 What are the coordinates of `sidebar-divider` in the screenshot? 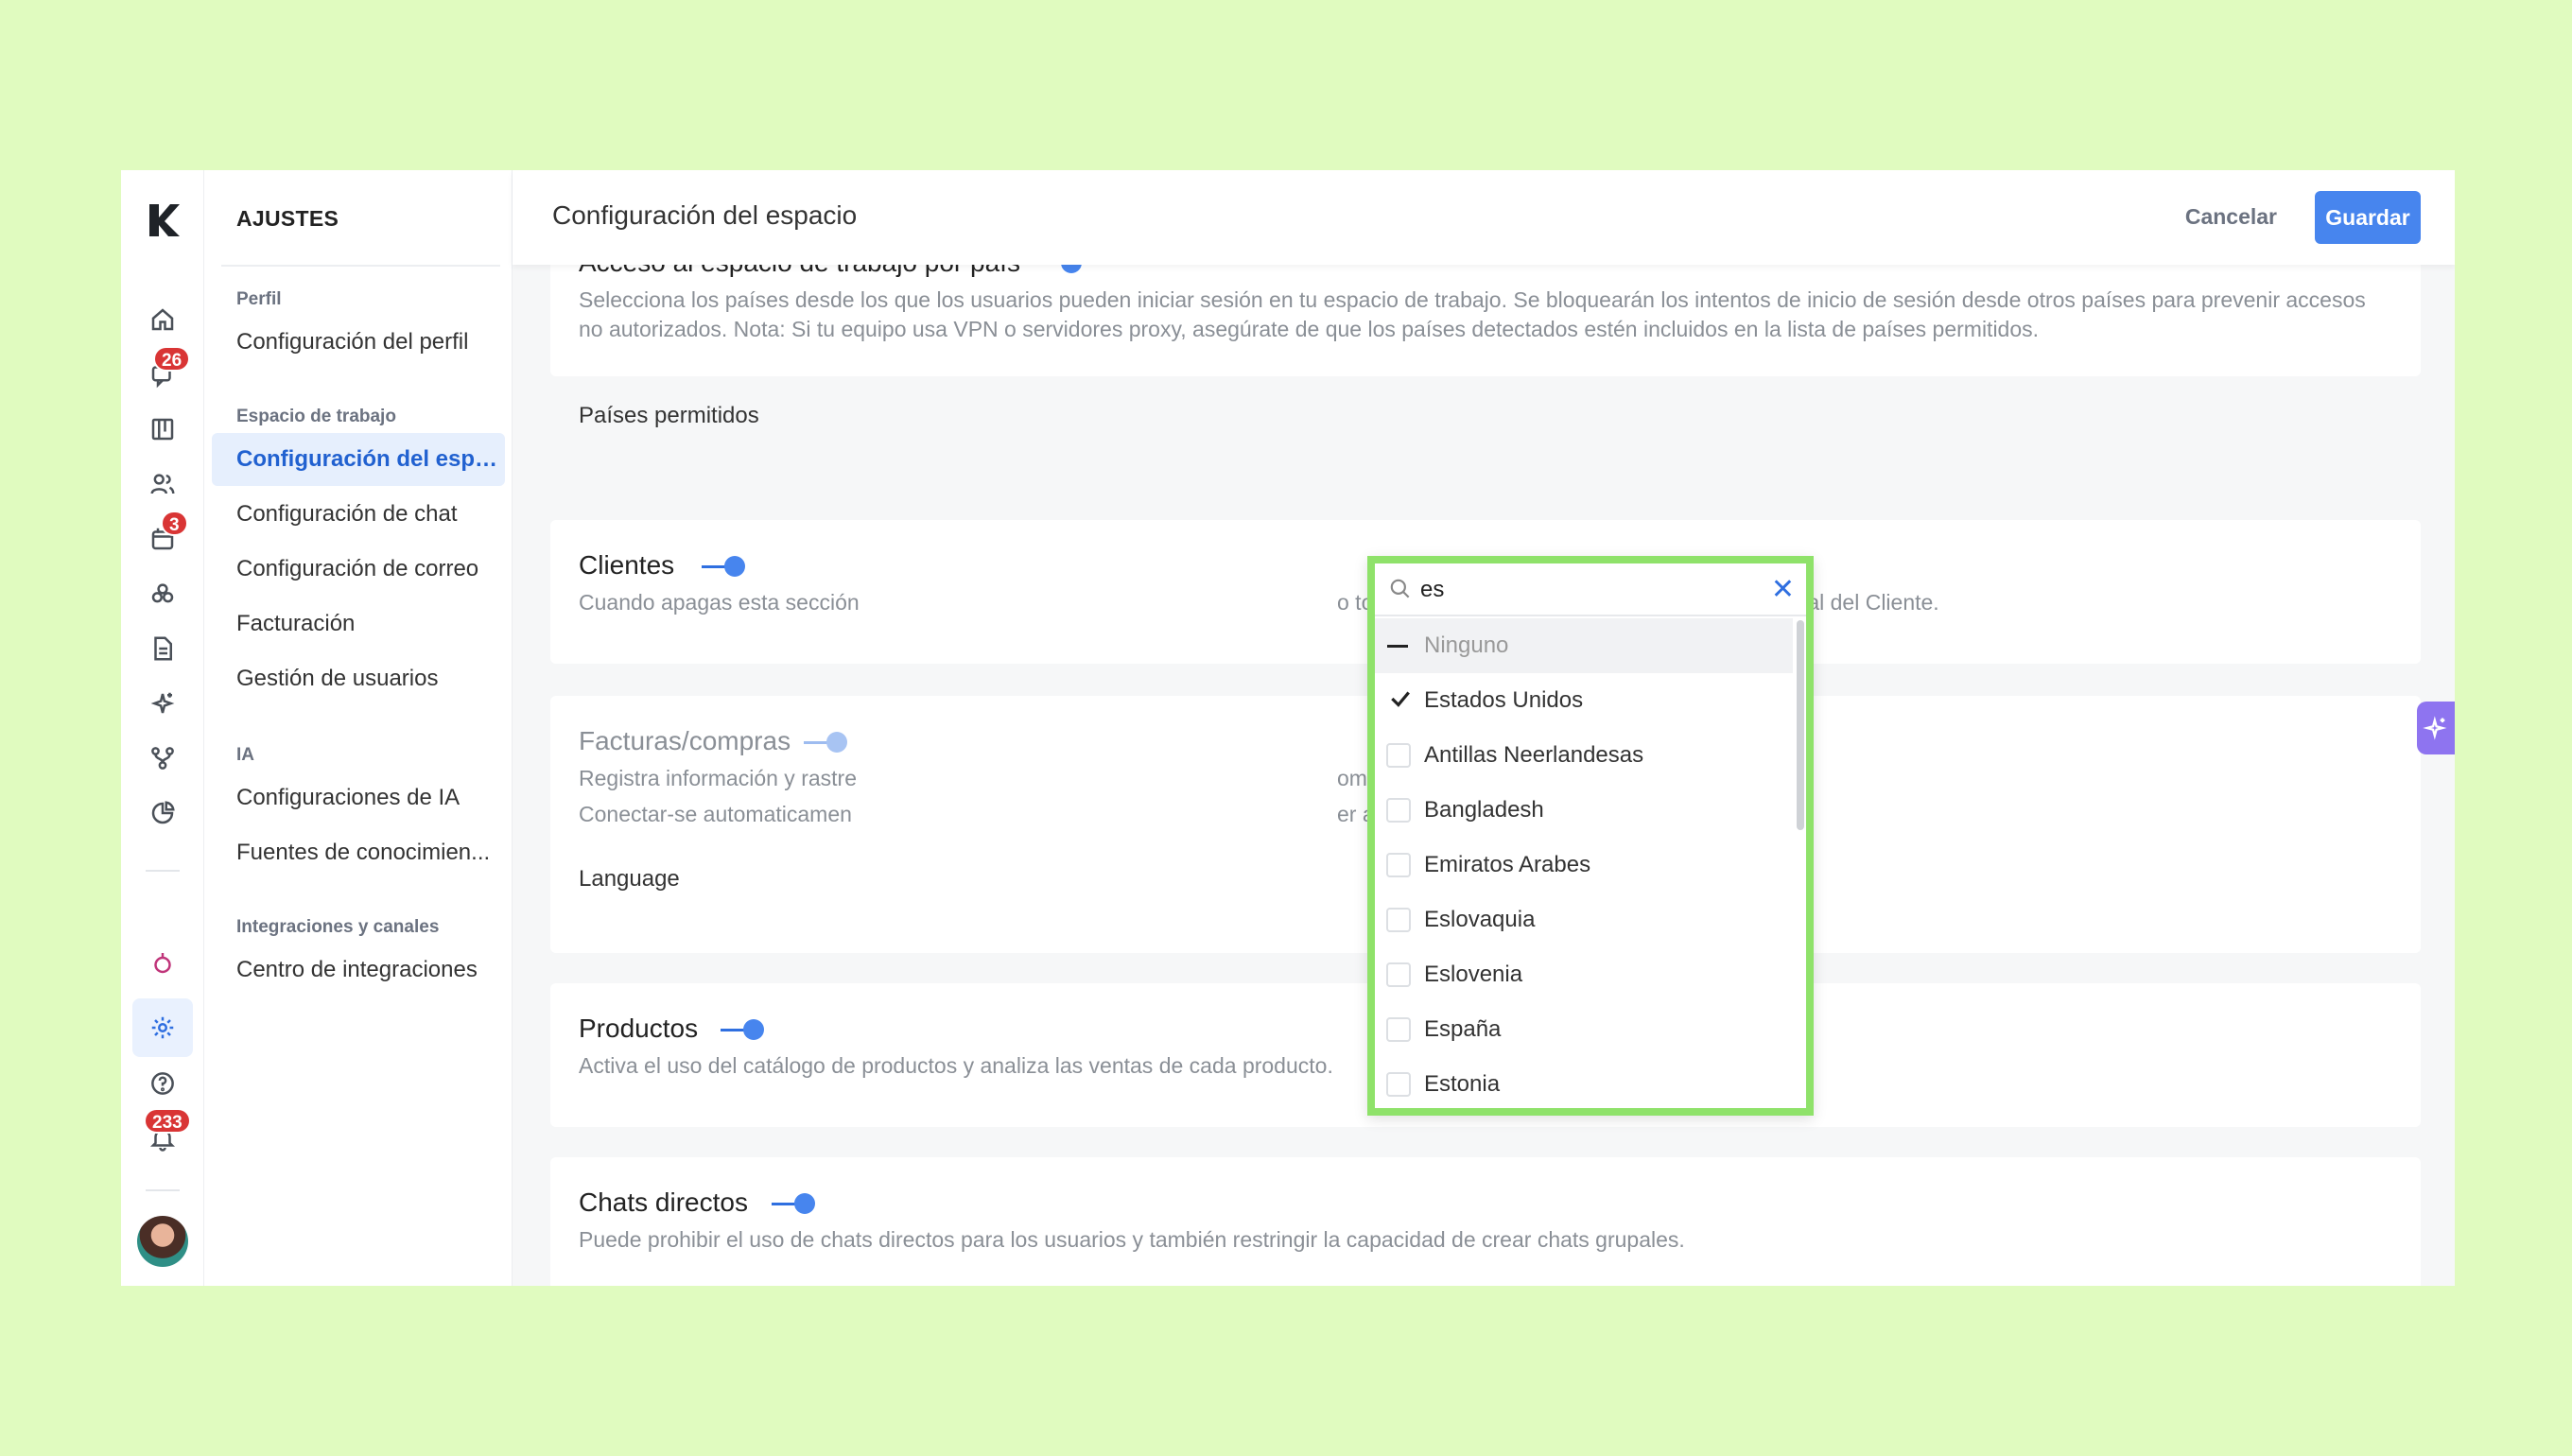 It's located at (360, 266).